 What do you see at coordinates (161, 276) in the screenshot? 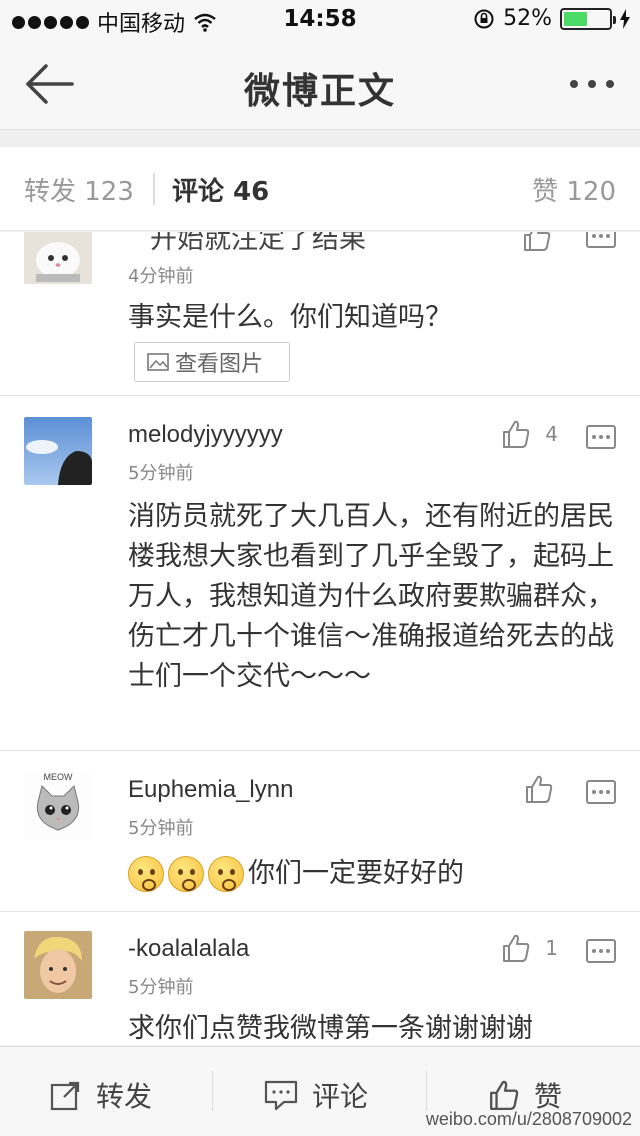
I see `comment-time: 4分钟前` at bounding box center [161, 276].